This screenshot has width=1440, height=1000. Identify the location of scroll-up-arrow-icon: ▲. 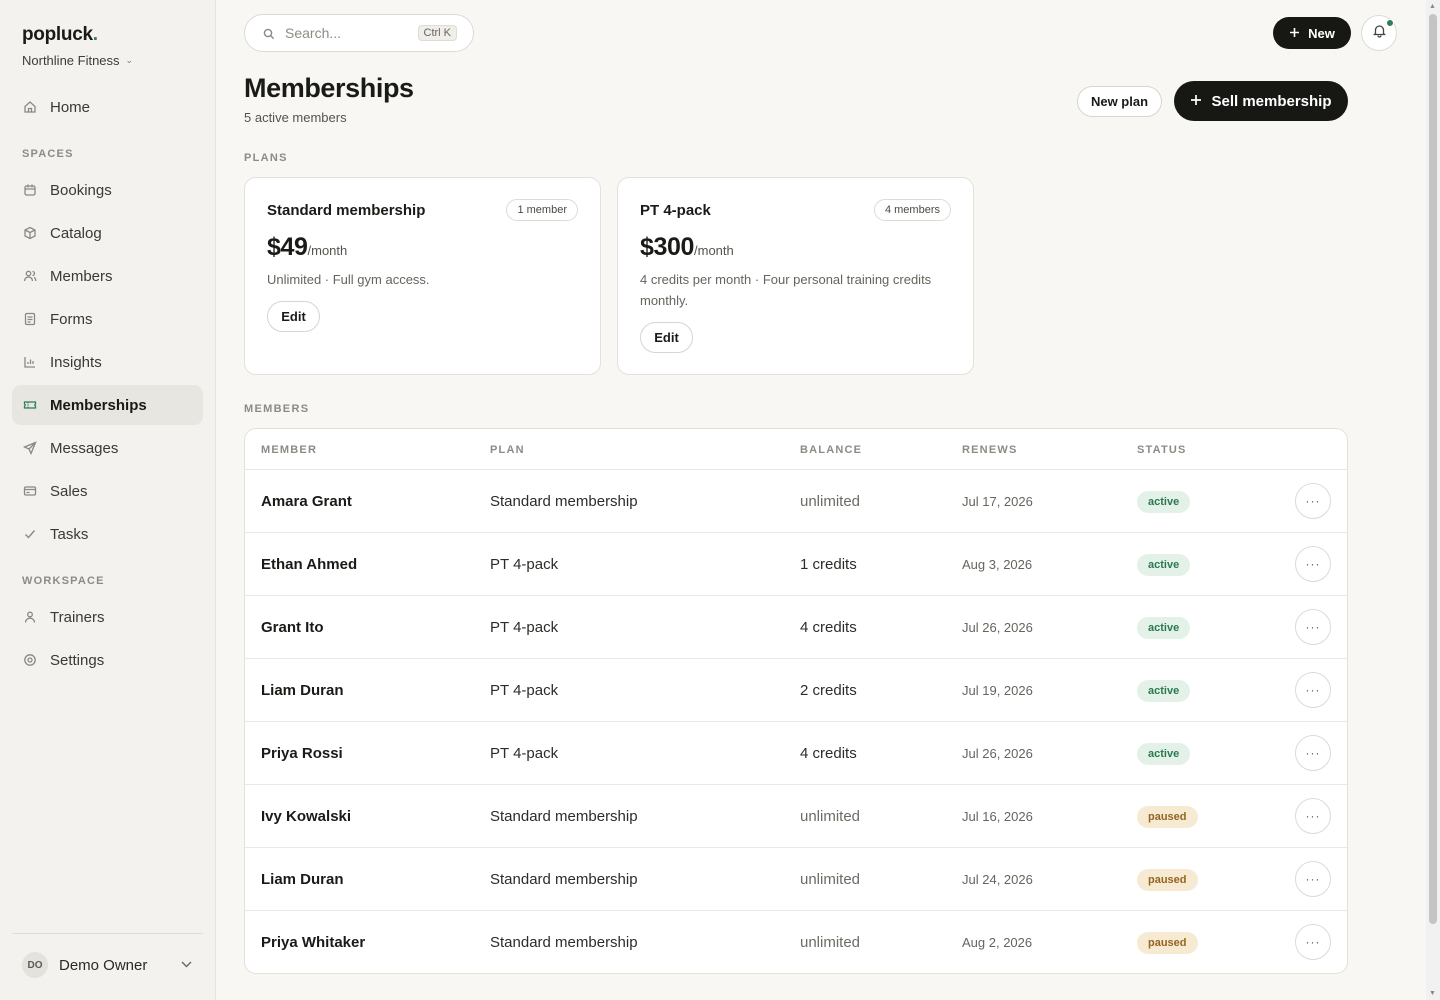
(1432, 6).